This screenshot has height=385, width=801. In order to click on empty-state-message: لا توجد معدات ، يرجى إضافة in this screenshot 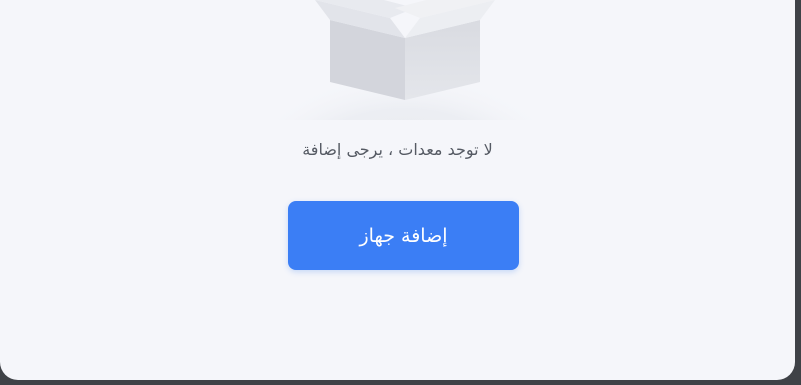, I will do `click(397, 149)`.